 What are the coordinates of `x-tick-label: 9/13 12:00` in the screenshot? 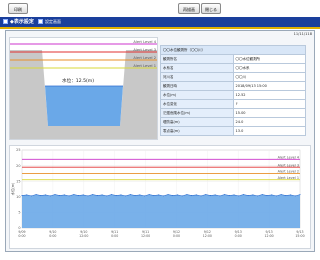 It's located at (269, 234).